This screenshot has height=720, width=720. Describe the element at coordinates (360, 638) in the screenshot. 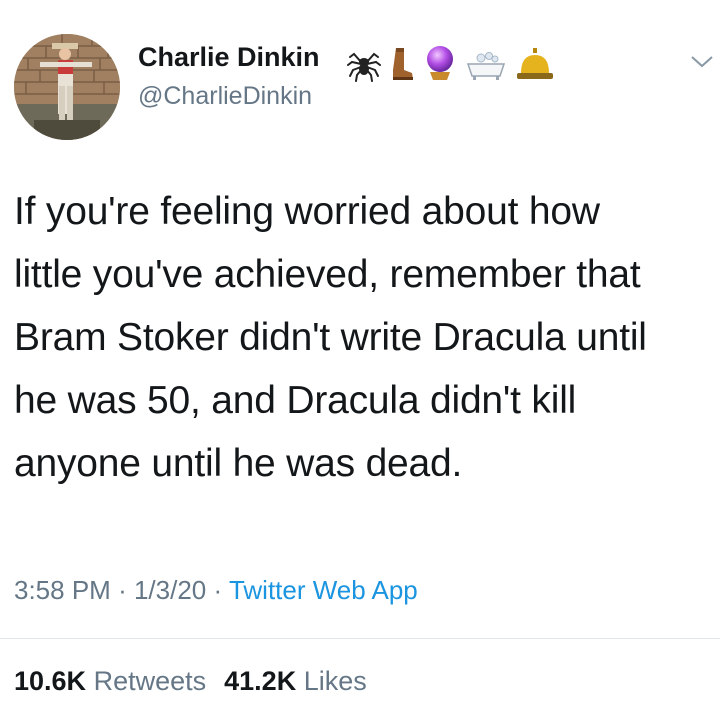

I see `divider` at that location.